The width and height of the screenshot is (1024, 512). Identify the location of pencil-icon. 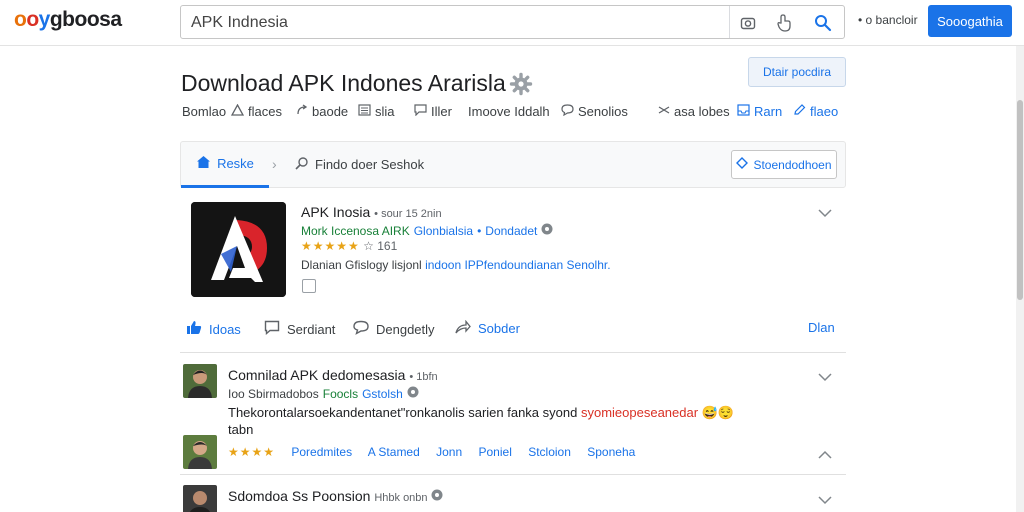
(799, 111).